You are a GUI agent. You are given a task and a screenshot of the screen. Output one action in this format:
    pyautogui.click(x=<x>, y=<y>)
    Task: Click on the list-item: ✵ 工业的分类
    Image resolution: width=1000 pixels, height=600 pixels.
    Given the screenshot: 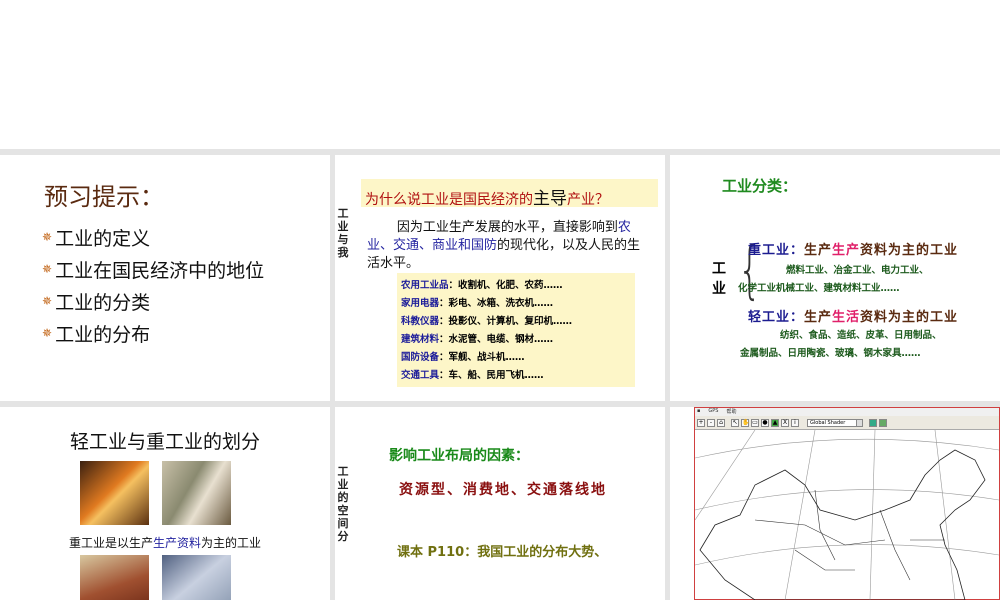 What is the action you would take?
    pyautogui.click(x=96, y=302)
    